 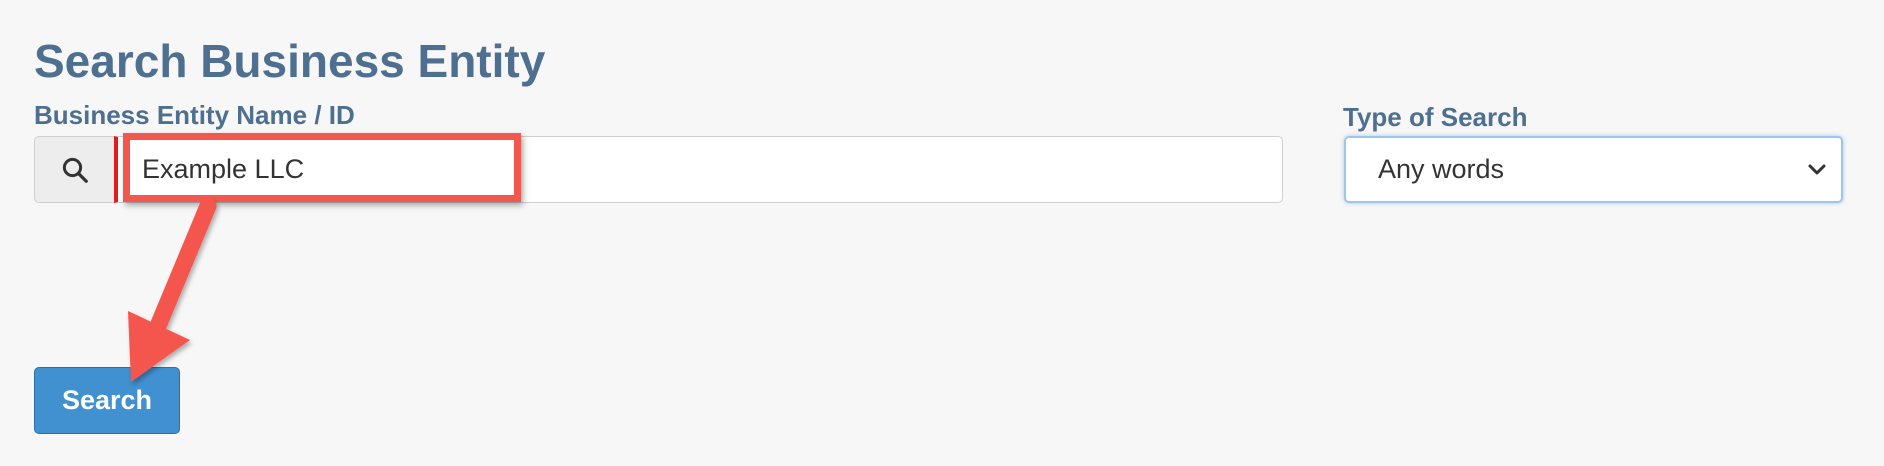 What do you see at coordinates (1441, 169) in the screenshot?
I see `type-of-search-selected-value: Any words` at bounding box center [1441, 169].